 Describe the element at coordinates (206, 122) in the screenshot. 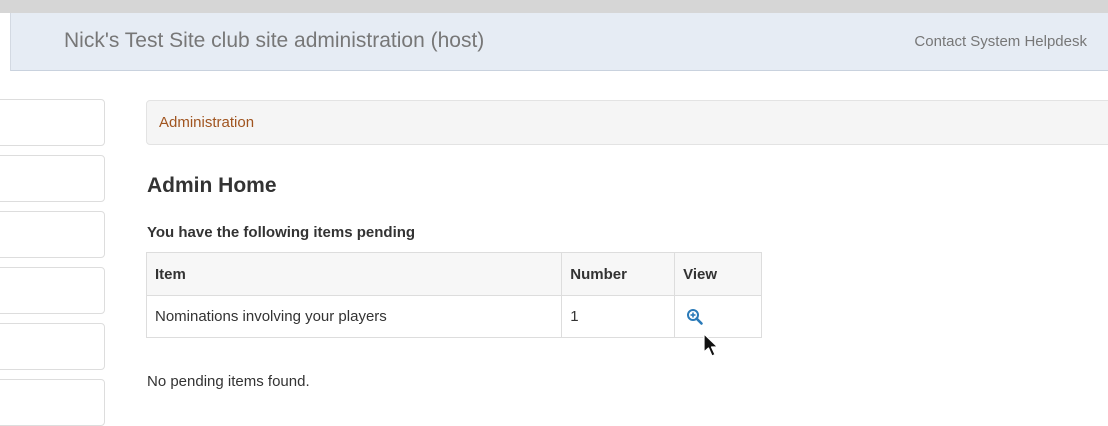

I see `breadcrumb-item-administration: Administration` at that location.